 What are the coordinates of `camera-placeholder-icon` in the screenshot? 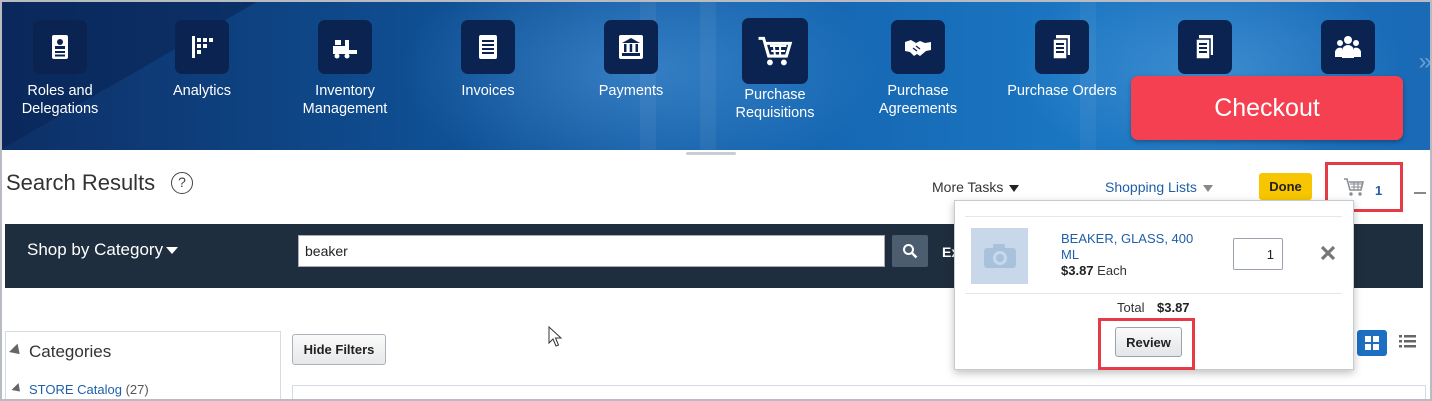 It's located at (999, 256).